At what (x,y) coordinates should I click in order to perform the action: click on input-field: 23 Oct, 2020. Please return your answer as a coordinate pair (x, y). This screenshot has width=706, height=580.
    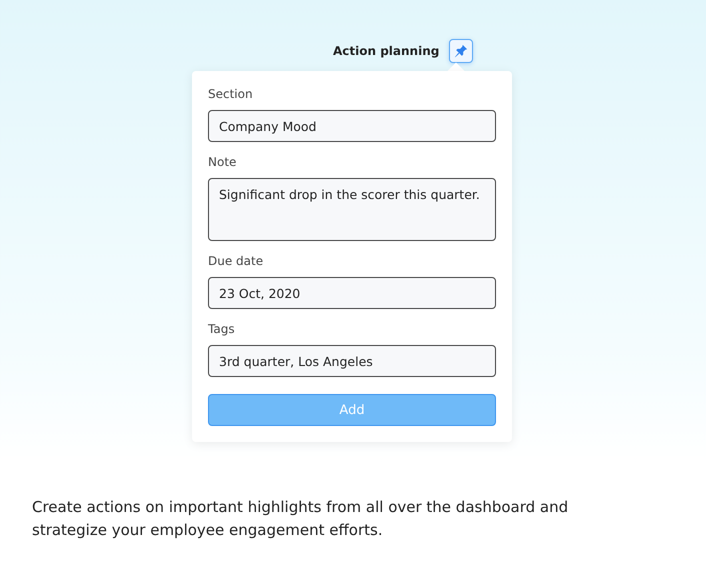
    Looking at the image, I should click on (352, 293).